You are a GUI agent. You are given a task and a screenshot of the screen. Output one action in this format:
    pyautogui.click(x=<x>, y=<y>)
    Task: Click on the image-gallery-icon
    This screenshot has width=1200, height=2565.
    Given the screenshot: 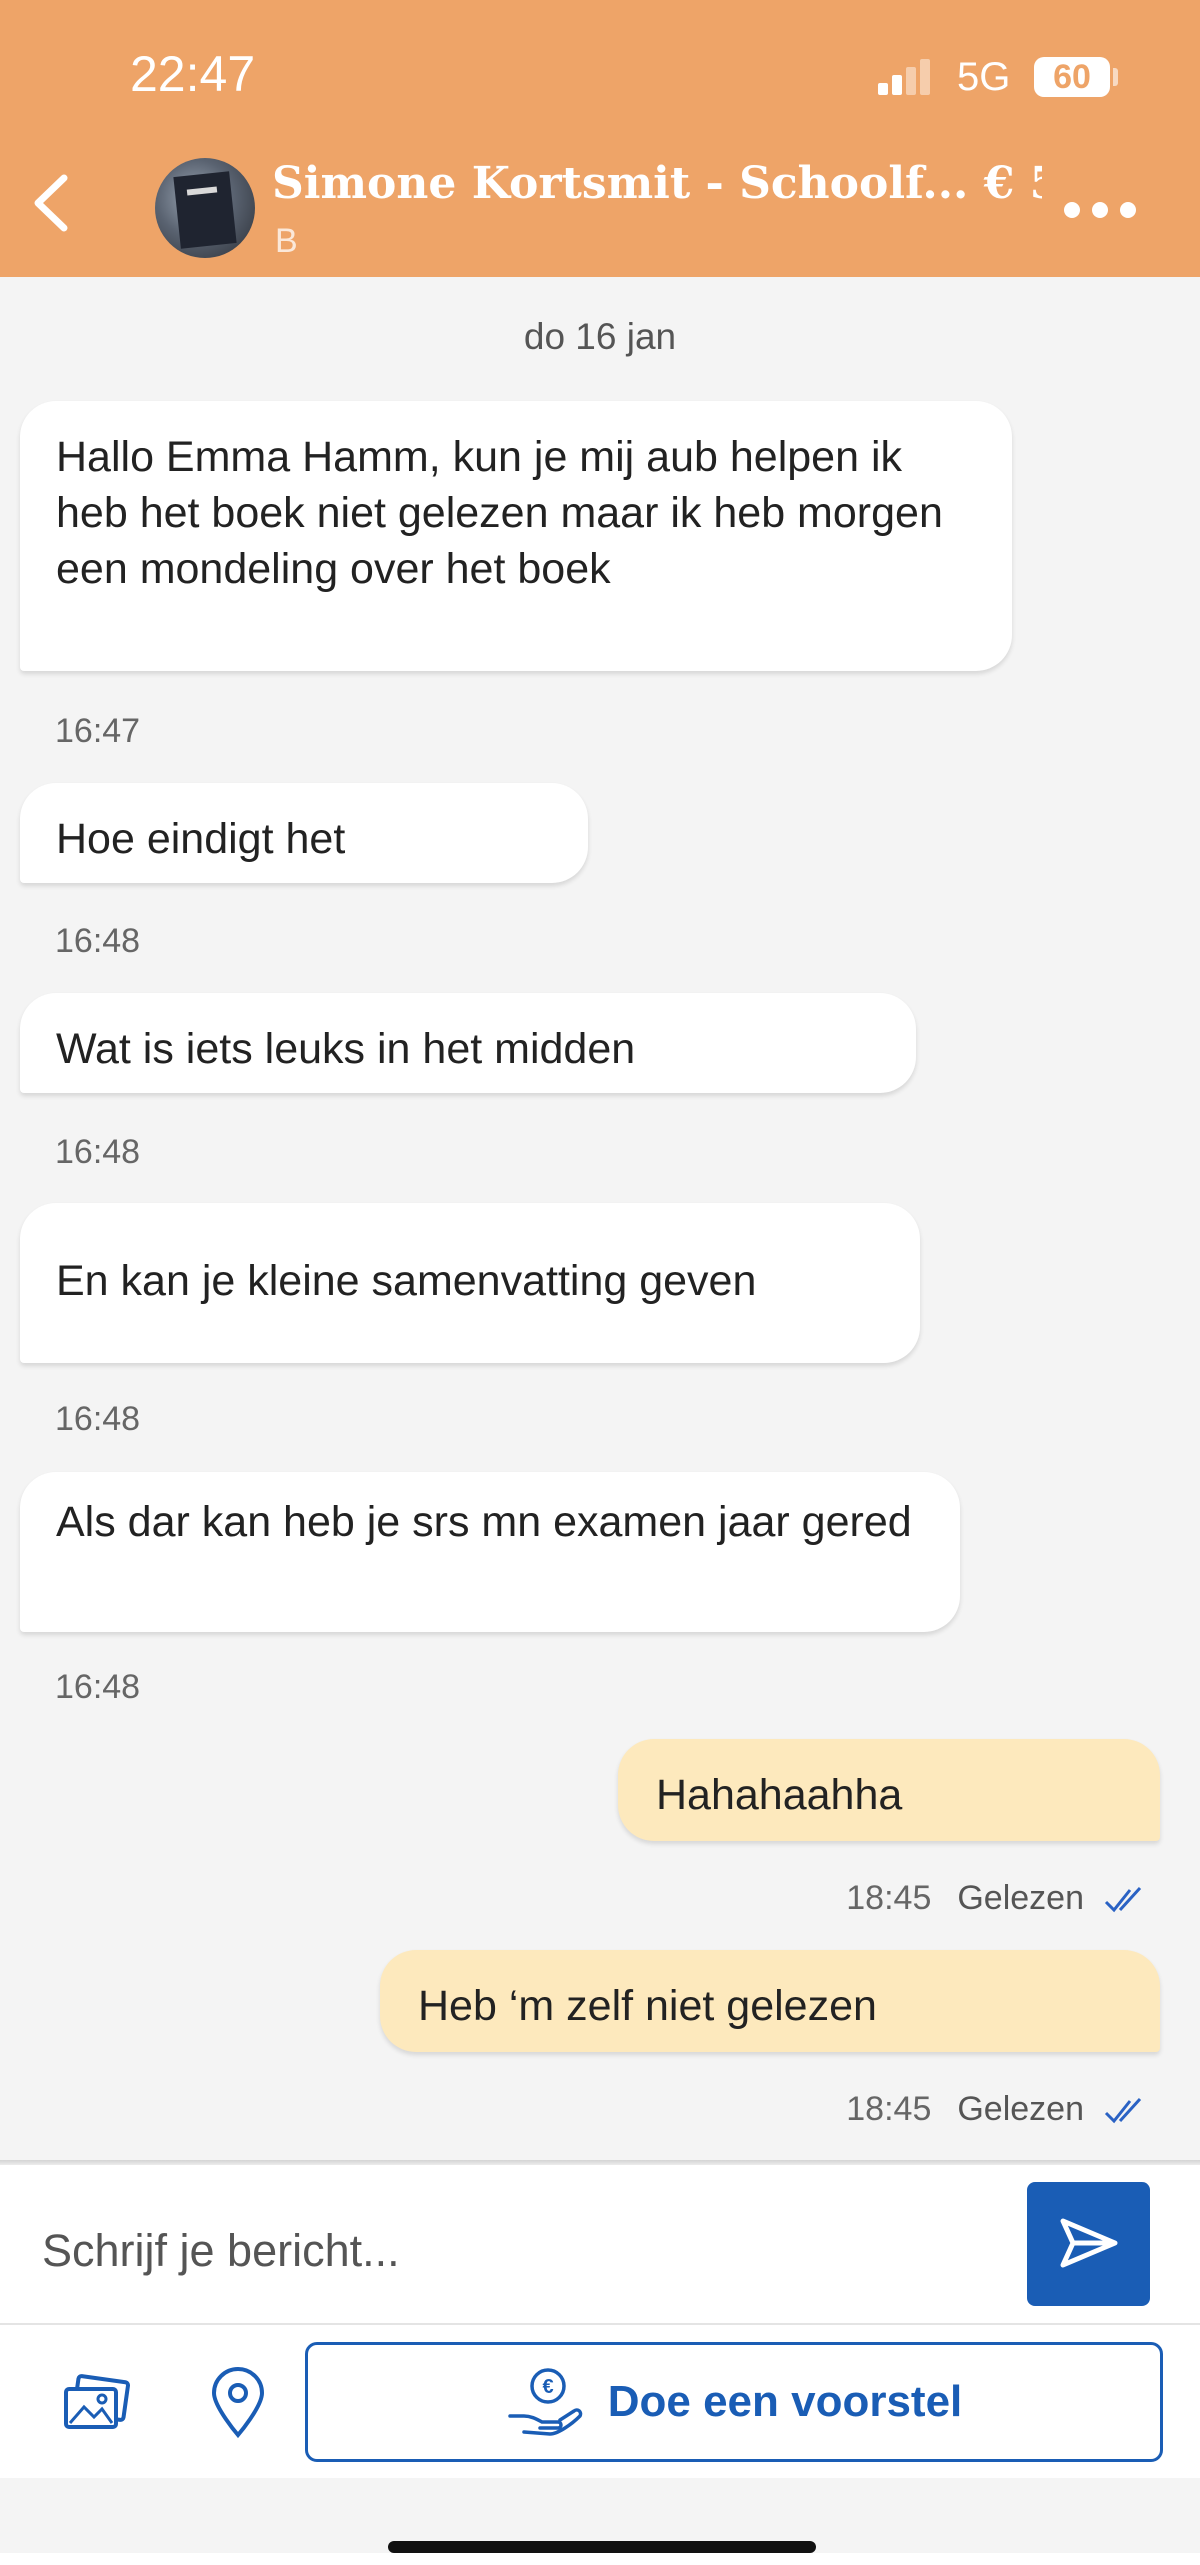 What is the action you would take?
    pyautogui.click(x=97, y=2401)
    